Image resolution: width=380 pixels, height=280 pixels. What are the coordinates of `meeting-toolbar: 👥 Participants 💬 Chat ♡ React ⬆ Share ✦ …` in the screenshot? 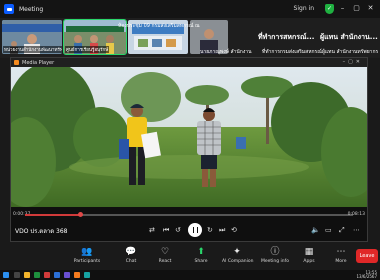 It's located at (190, 257).